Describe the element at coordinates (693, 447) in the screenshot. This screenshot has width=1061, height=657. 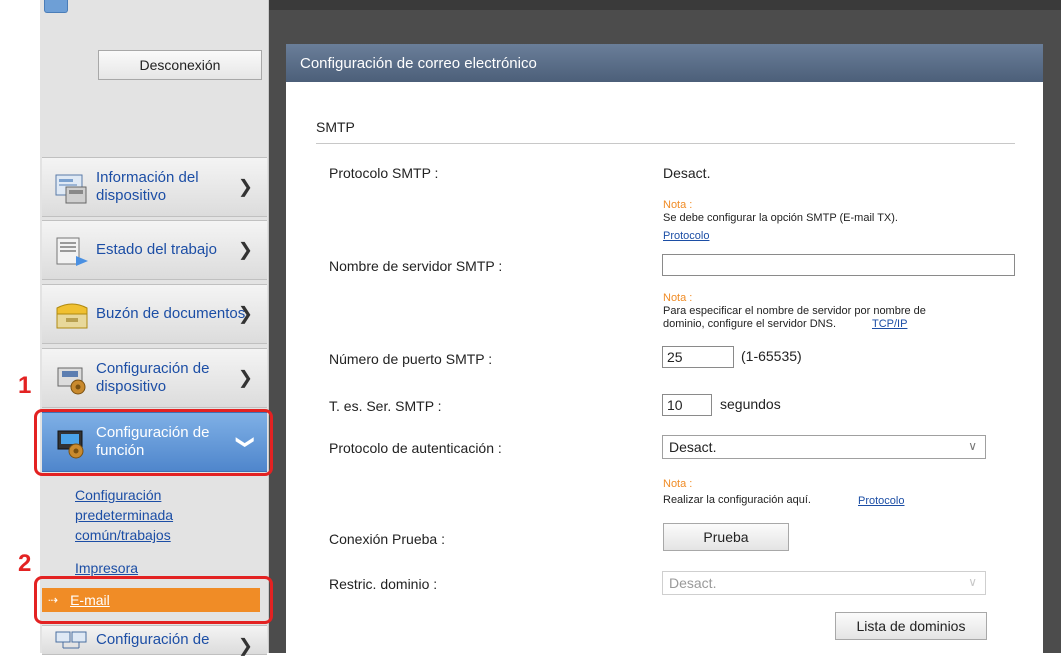
I see `auth-protocol-value: Desact.` at that location.